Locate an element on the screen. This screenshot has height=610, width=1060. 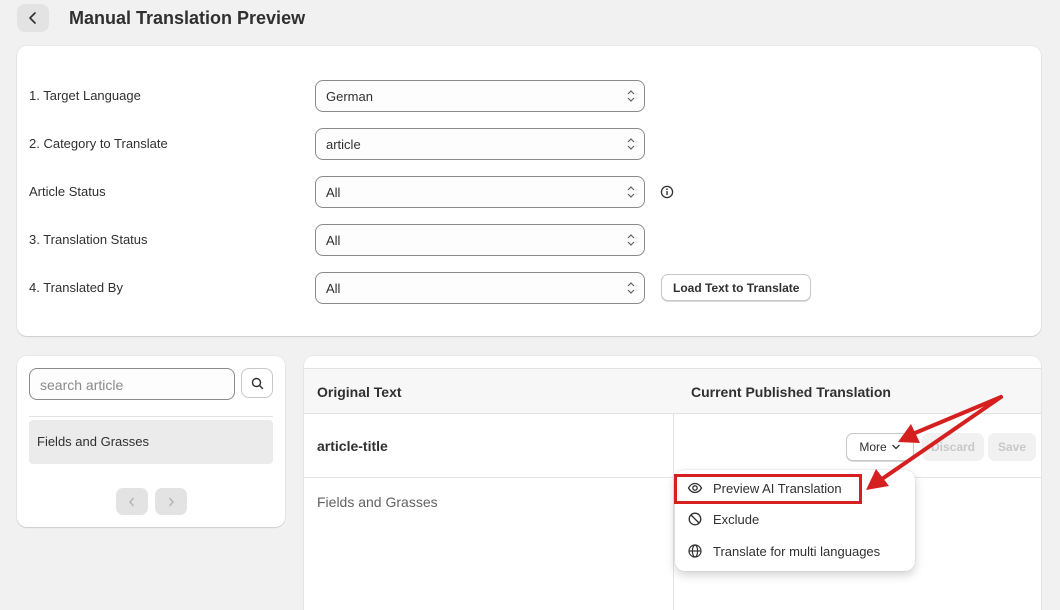
target-language-row: 1. Target Language German is located at coordinates (529, 96).